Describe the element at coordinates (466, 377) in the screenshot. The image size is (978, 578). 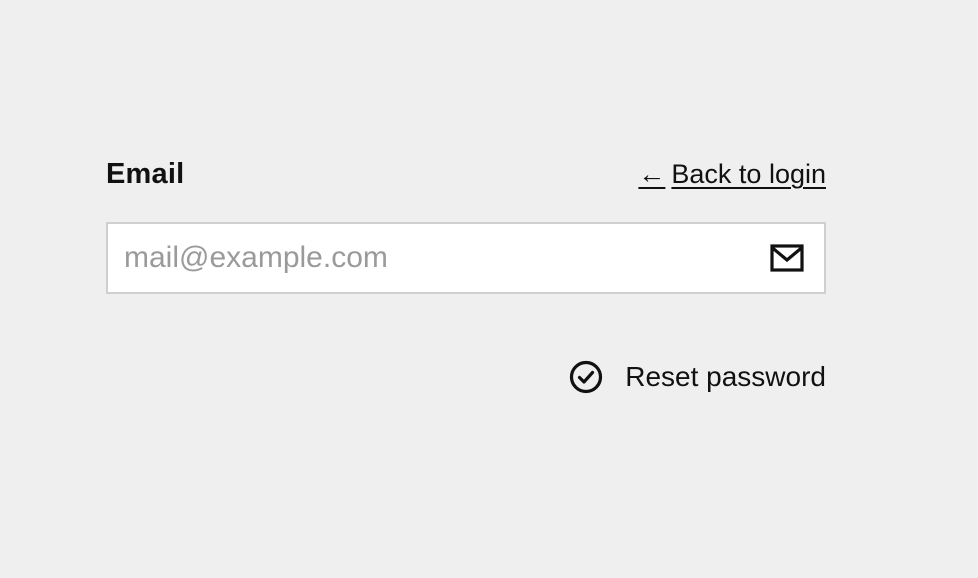
I see `submit-row: Reset password` at that location.